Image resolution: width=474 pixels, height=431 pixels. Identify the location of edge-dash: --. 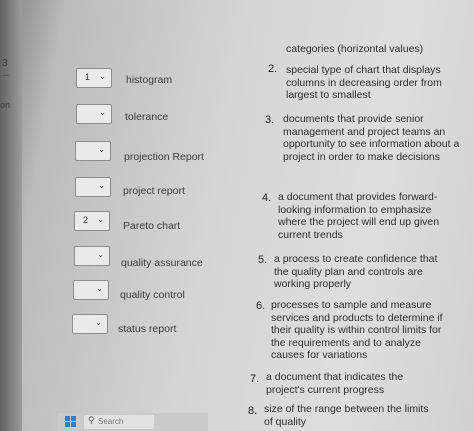
(6, 75).